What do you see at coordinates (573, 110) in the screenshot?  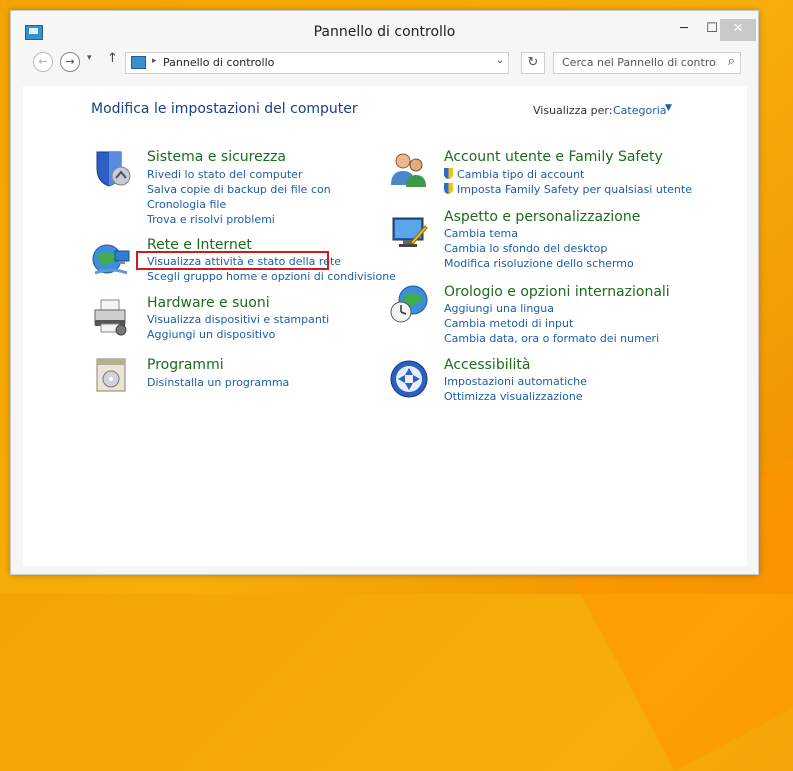 I see `view-by-label: Visualizza per:` at bounding box center [573, 110].